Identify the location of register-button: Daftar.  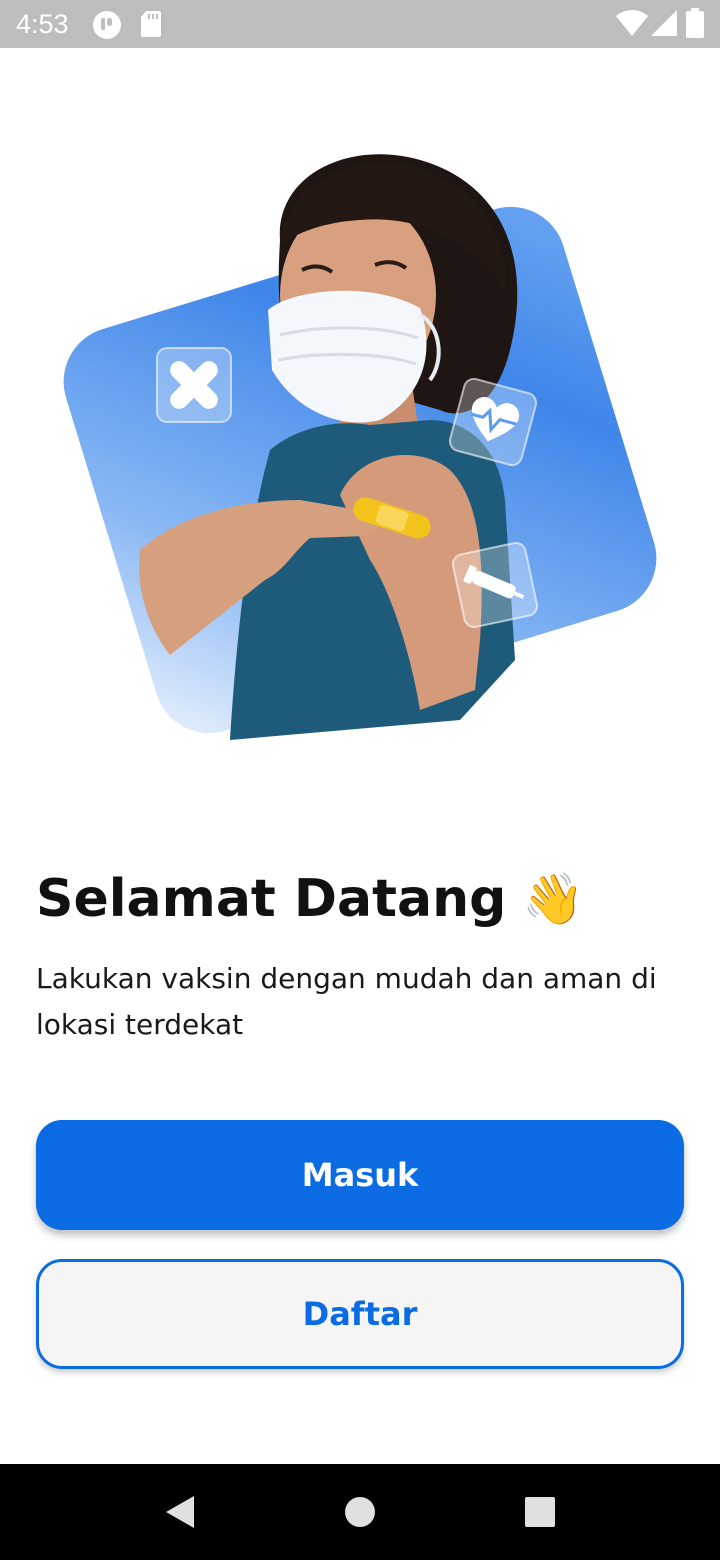
(360, 1314).